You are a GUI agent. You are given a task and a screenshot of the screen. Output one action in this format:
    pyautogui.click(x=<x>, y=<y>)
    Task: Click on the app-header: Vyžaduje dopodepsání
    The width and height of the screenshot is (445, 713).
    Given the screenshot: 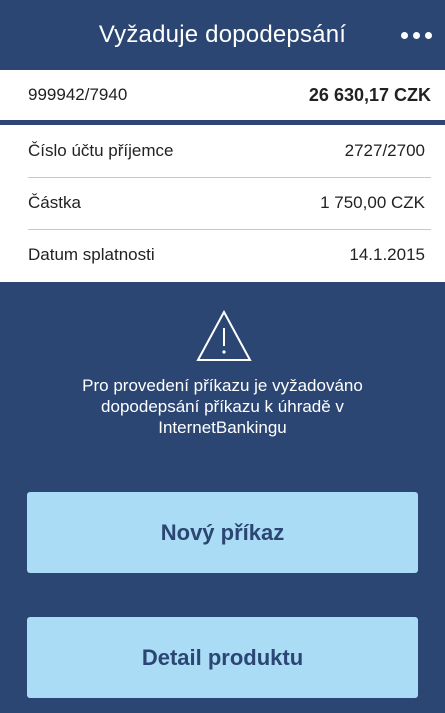 What is the action you would take?
    pyautogui.click(x=222, y=35)
    